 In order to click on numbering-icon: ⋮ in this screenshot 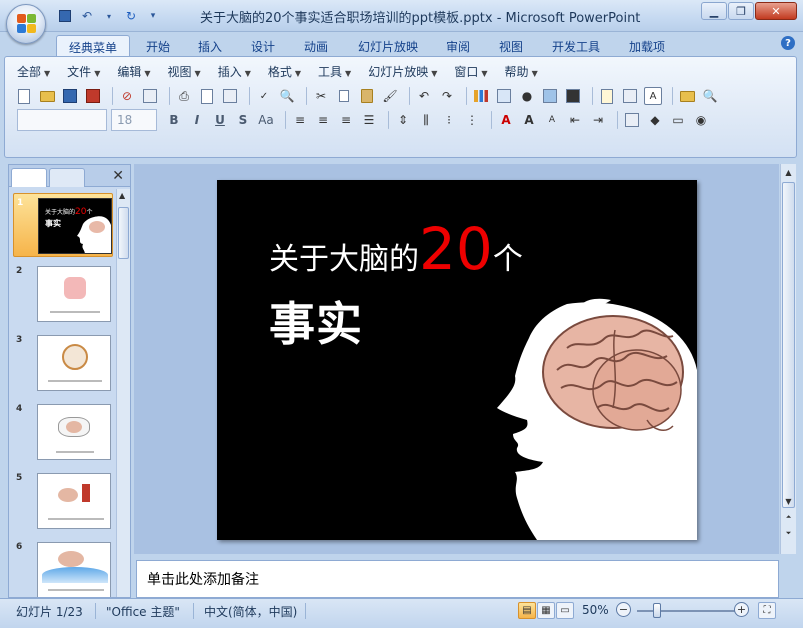, I will do `click(472, 120)`.